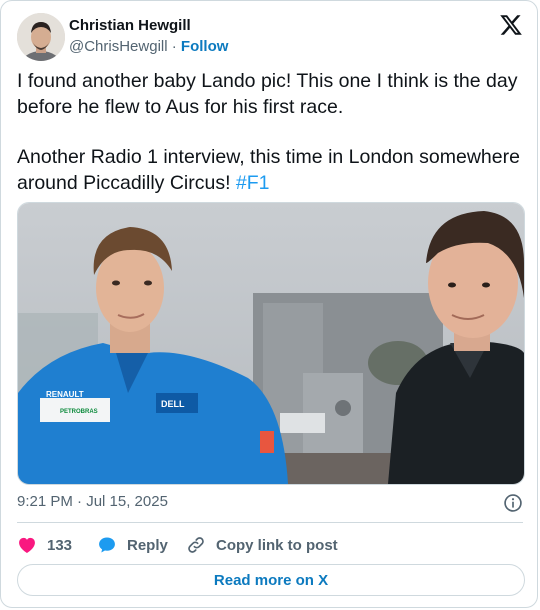  I want to click on like-button: 133, so click(44, 545).